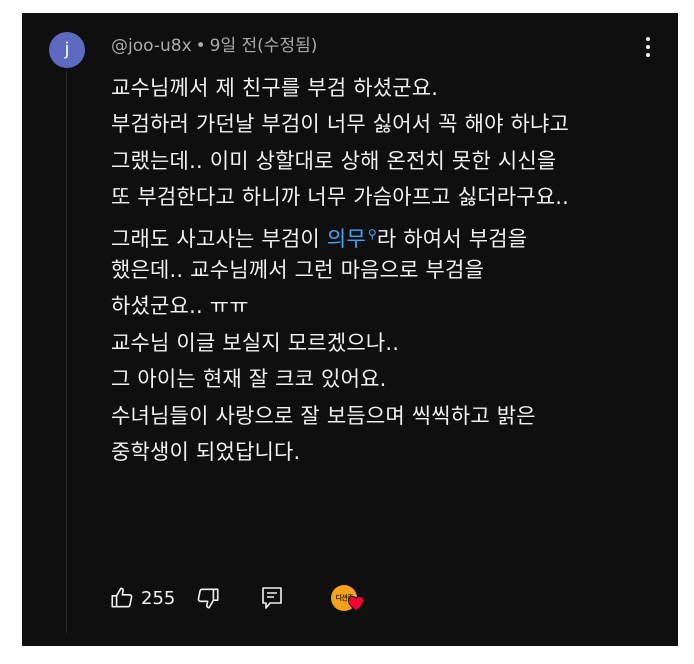 The image size is (694, 664). I want to click on like-count: 255, so click(158, 598).